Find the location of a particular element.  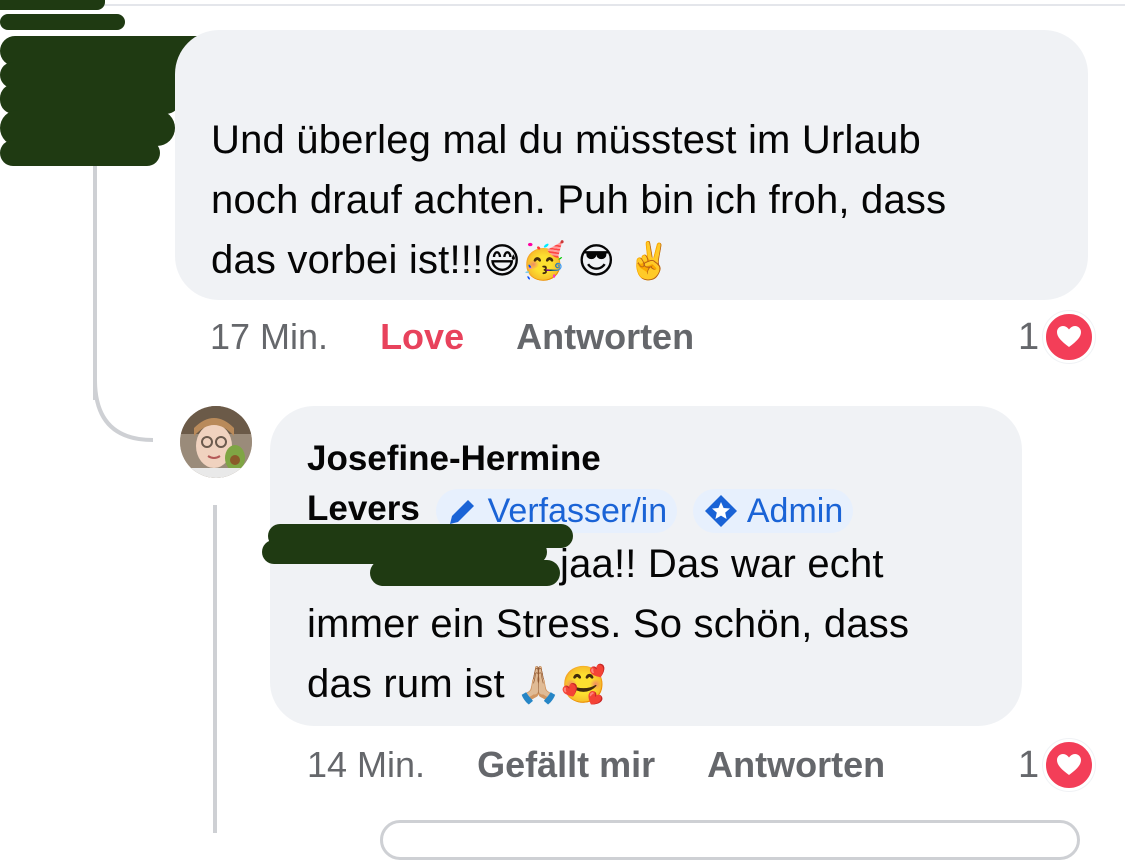

reply-time: 14 Min. is located at coordinates (366, 765).